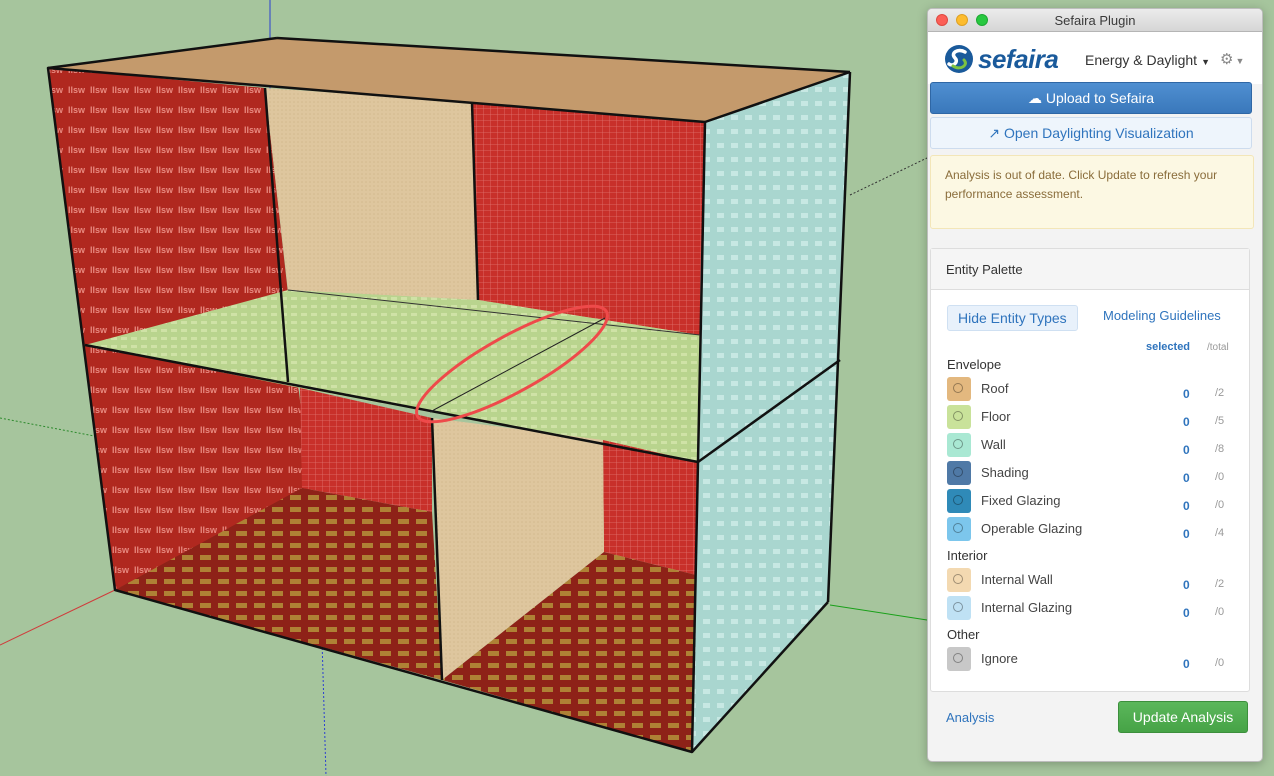  What do you see at coordinates (959, 473) in the screenshot?
I see `shading-swatch` at bounding box center [959, 473].